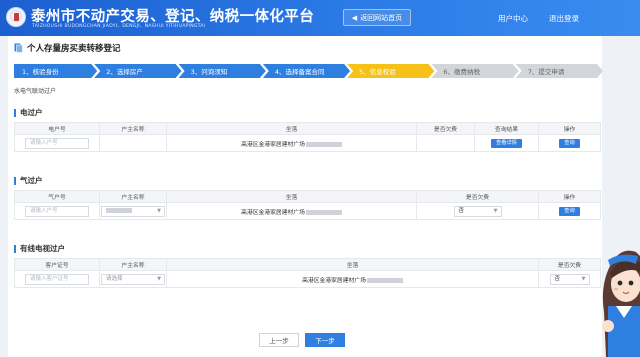  What do you see at coordinates (16, 17) in the screenshot?
I see `platform-logo` at bounding box center [16, 17].